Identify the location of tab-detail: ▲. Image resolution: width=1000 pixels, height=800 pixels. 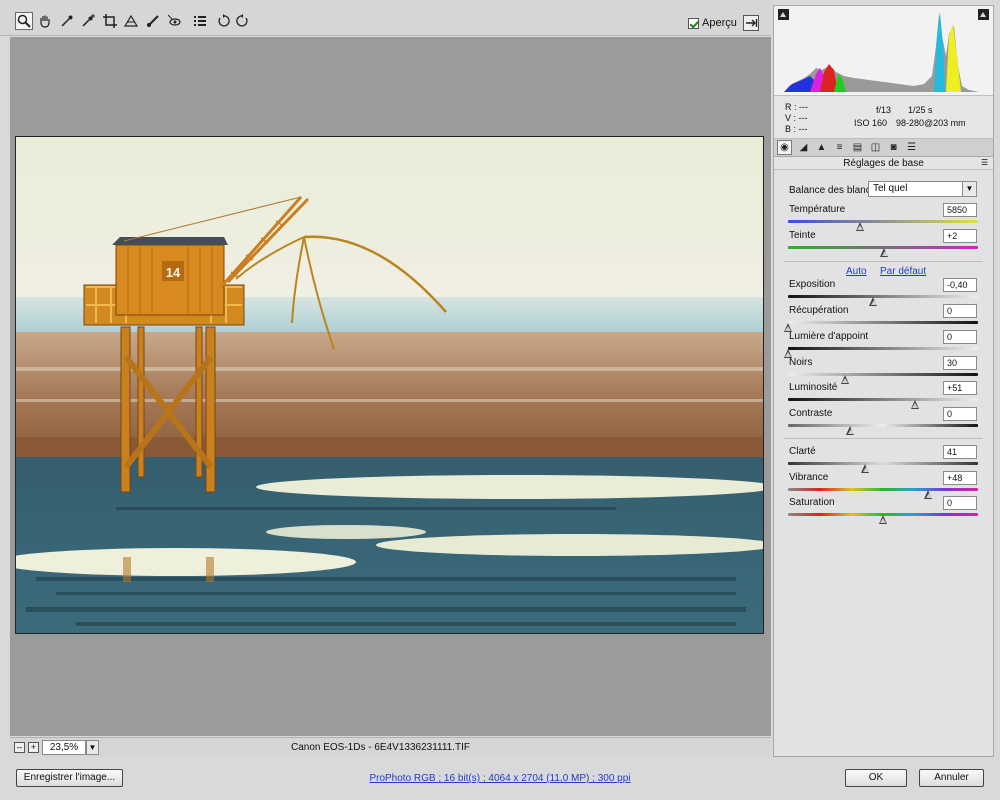
(821, 147).